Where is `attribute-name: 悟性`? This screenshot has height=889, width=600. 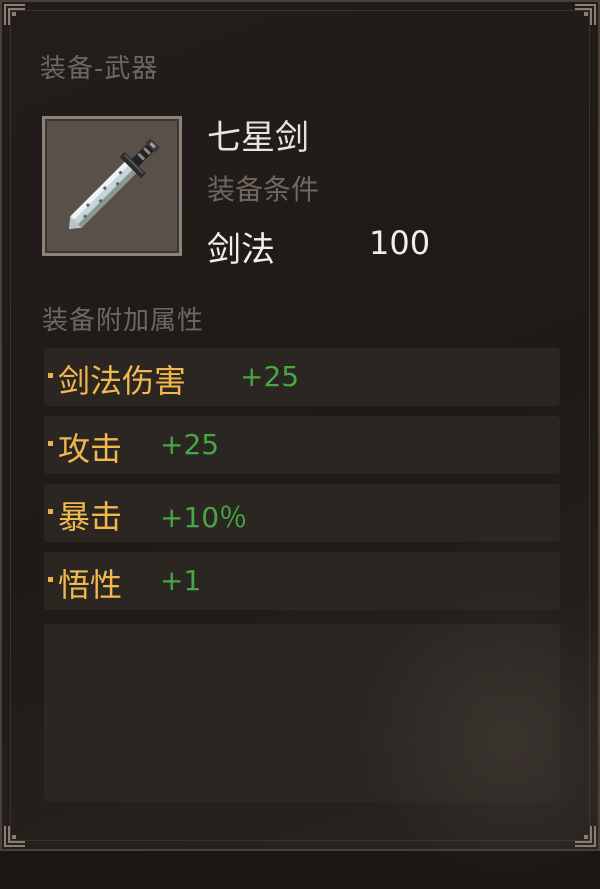
attribute-name: 悟性 is located at coordinates (90, 585).